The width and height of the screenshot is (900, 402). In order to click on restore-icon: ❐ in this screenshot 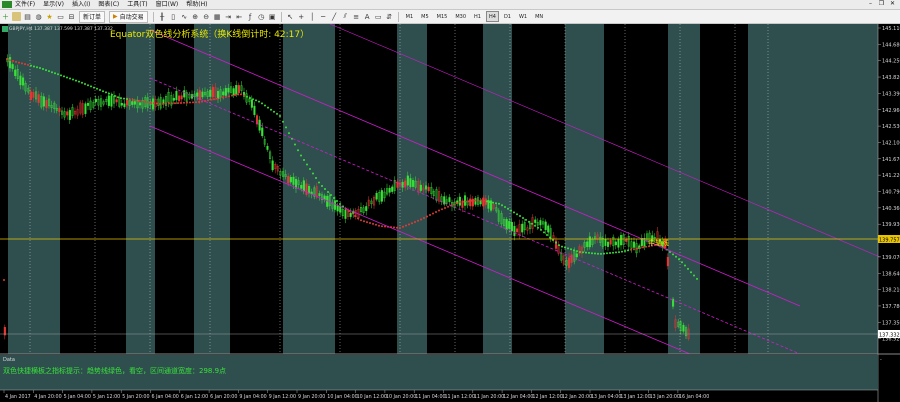, I will do `click(881, 3)`.